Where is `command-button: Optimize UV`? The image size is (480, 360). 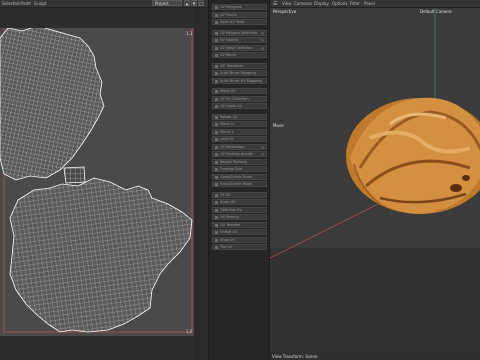
command-button: Optimize UV is located at coordinates (239, 209).